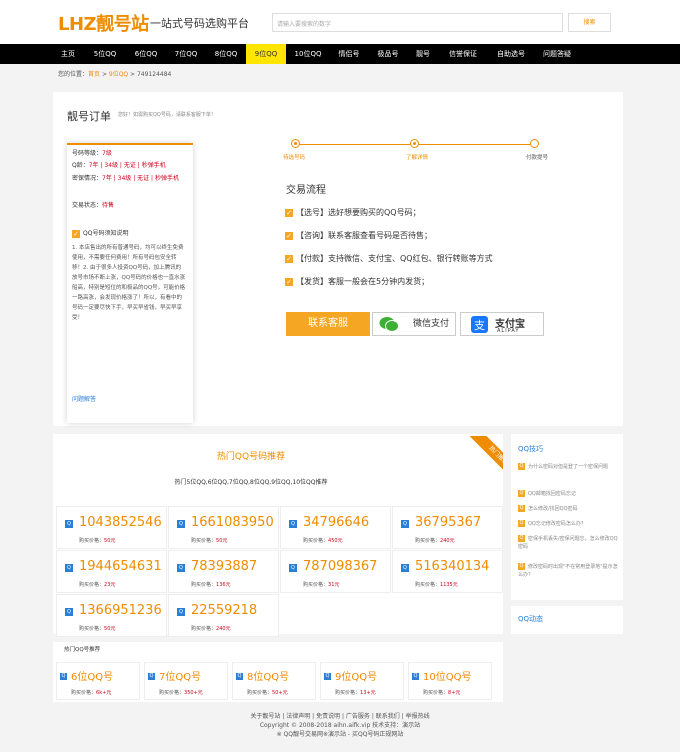 The height and width of the screenshot is (752, 680). Describe the element at coordinates (89, 116) in the screenshot. I see `order-title: 靓号订单` at that location.